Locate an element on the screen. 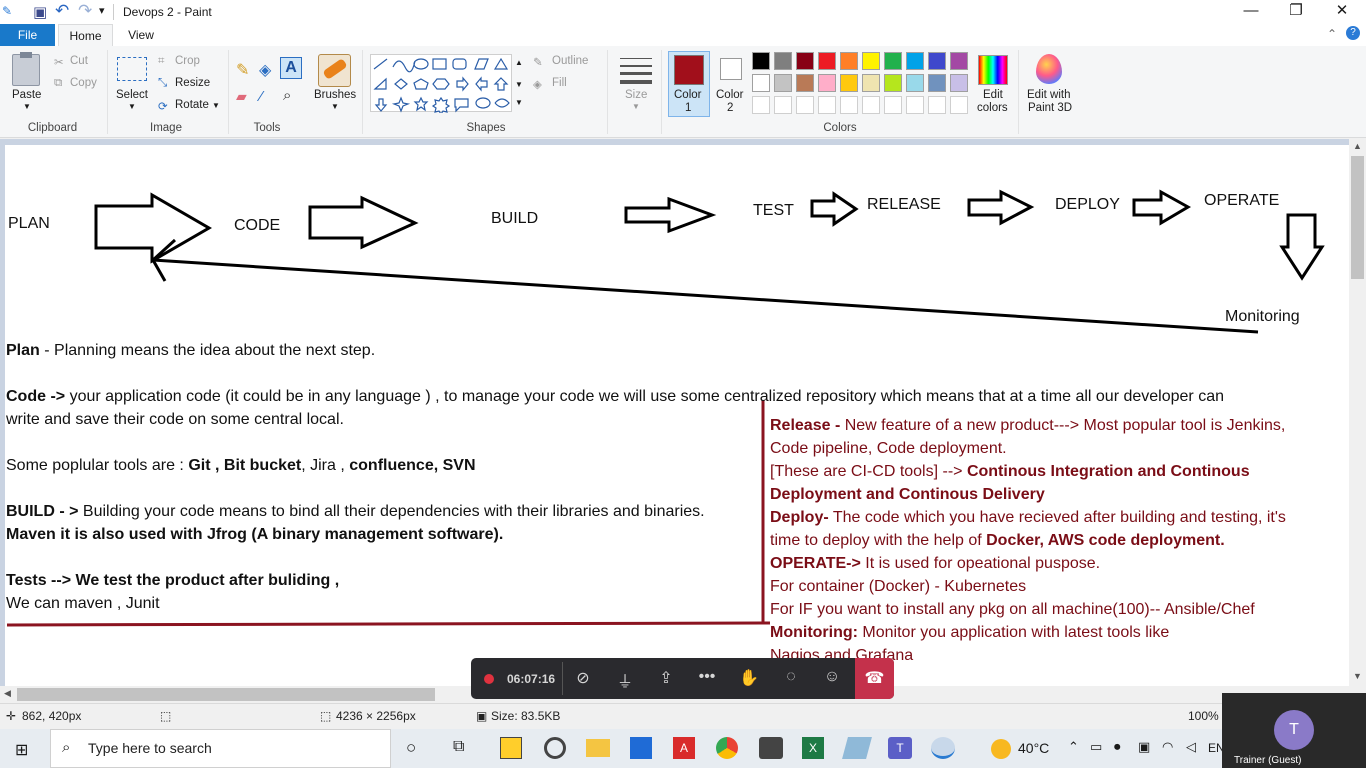  task-view-icon: ⧉ is located at coordinates (458, 747).